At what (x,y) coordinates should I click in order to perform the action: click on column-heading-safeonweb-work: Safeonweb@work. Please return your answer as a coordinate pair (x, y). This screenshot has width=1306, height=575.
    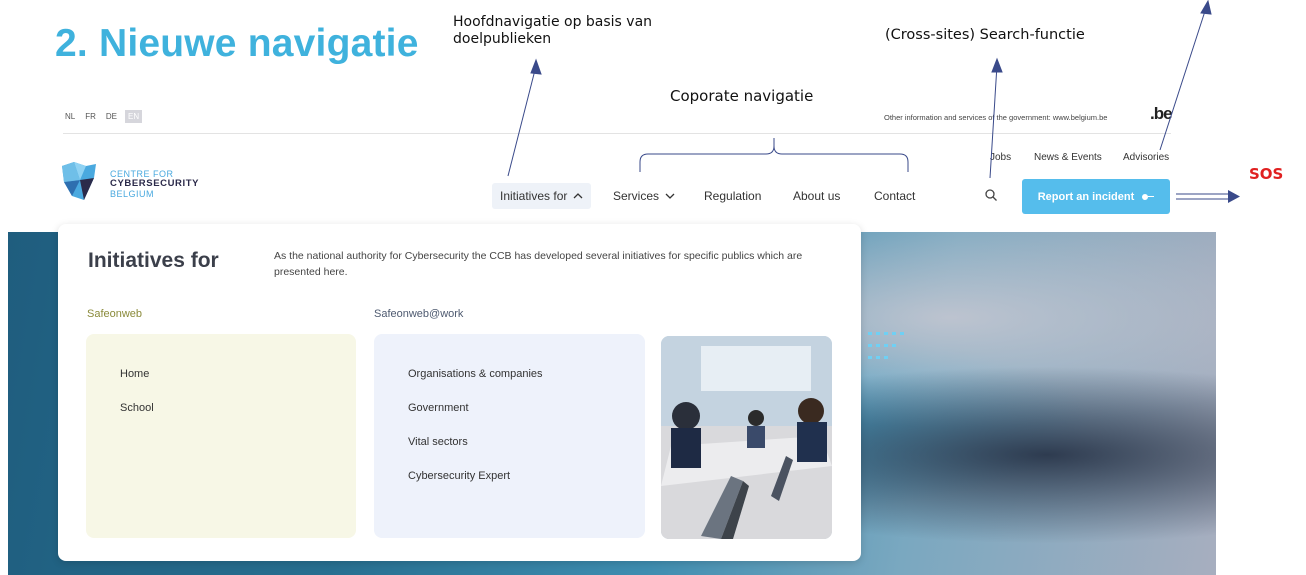
    Looking at the image, I should click on (418, 314).